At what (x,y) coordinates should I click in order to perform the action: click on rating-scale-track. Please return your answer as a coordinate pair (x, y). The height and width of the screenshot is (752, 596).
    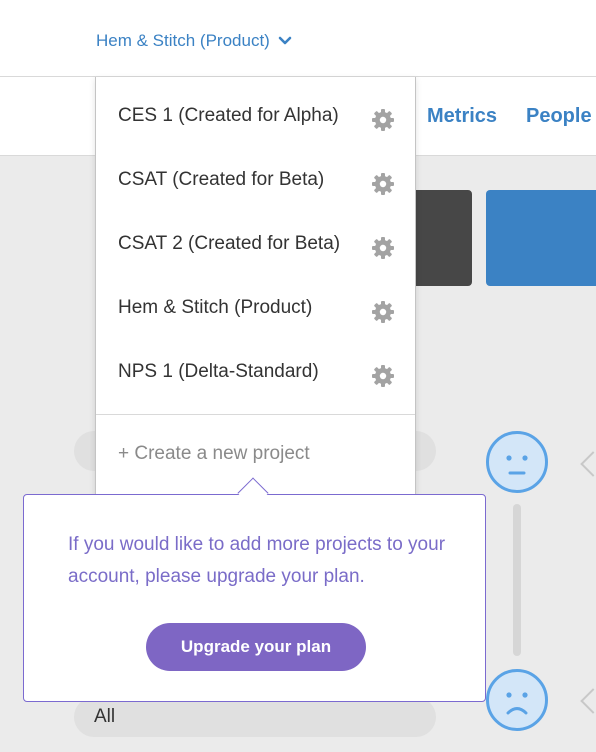
    Looking at the image, I should click on (517, 580).